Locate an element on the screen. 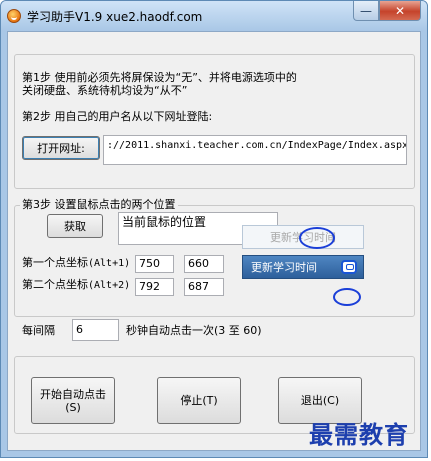 This screenshot has height=461, width=431. point1-x-input: 750 is located at coordinates (154, 264).